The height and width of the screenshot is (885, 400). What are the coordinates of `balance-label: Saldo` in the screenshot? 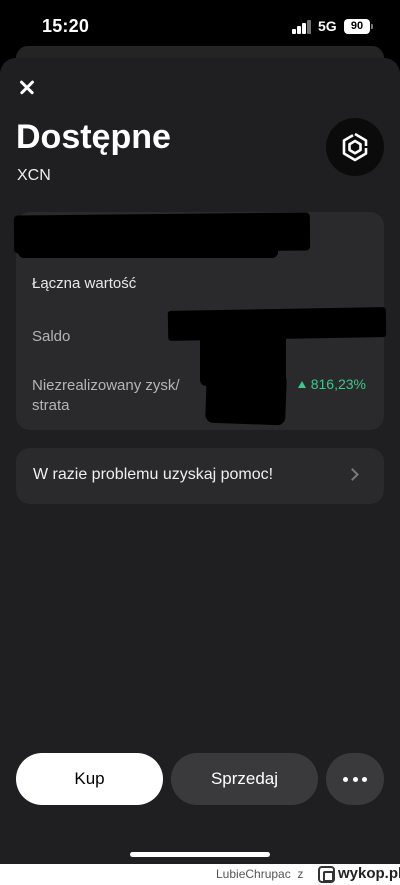 It's located at (51, 336).